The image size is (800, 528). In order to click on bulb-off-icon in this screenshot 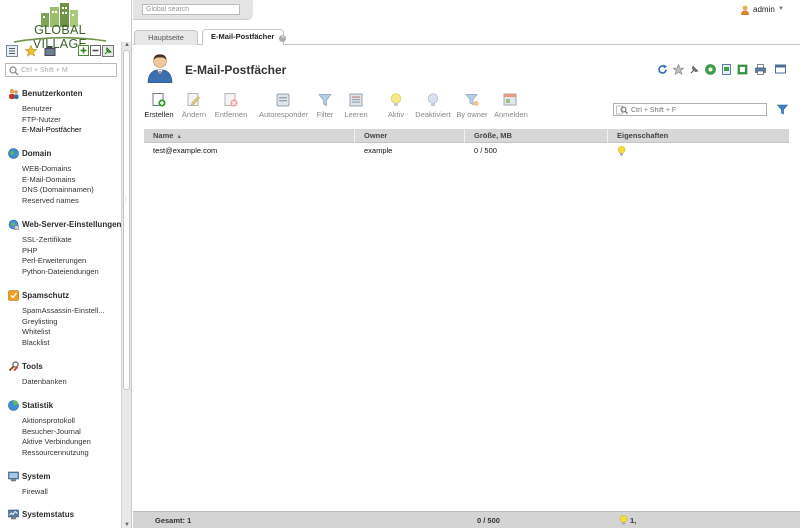, I will do `click(433, 99)`.